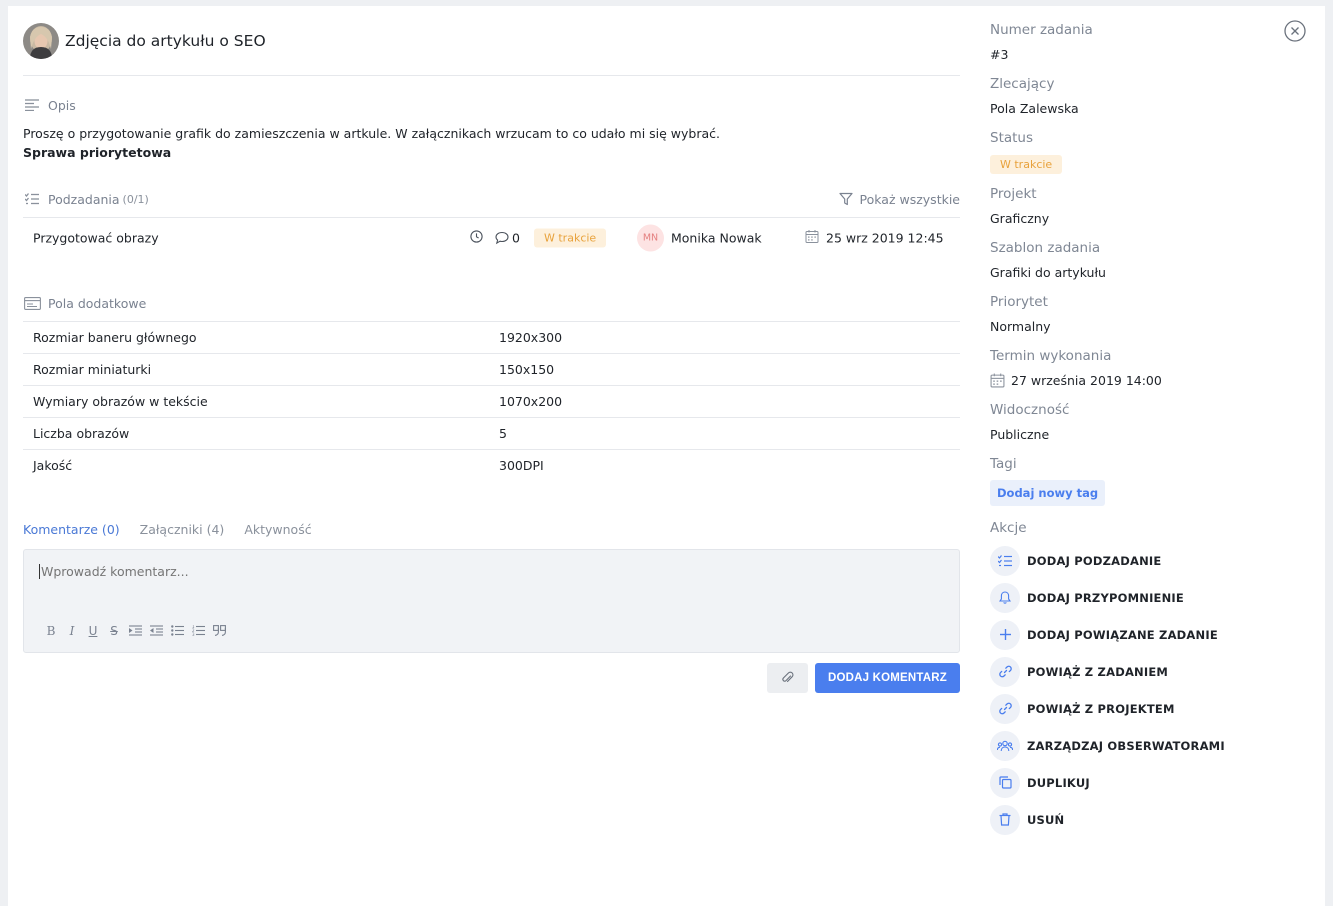  What do you see at coordinates (1150, 671) in the screenshot?
I see `link-task-action: POWIĄŻ Z ZADANIEM` at bounding box center [1150, 671].